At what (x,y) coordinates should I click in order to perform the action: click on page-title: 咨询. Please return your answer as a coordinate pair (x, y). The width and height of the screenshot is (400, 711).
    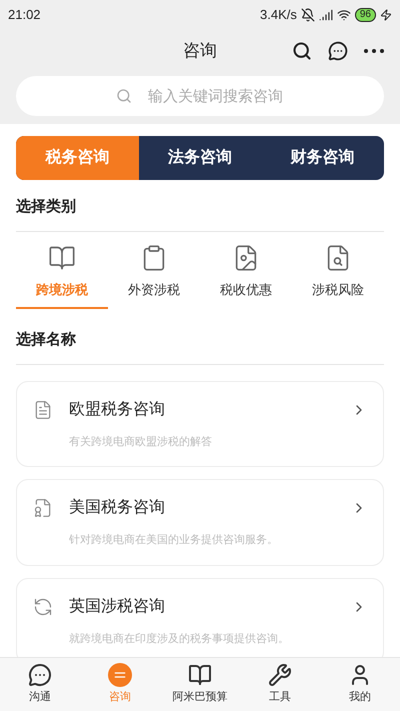
    Looking at the image, I should click on (200, 51).